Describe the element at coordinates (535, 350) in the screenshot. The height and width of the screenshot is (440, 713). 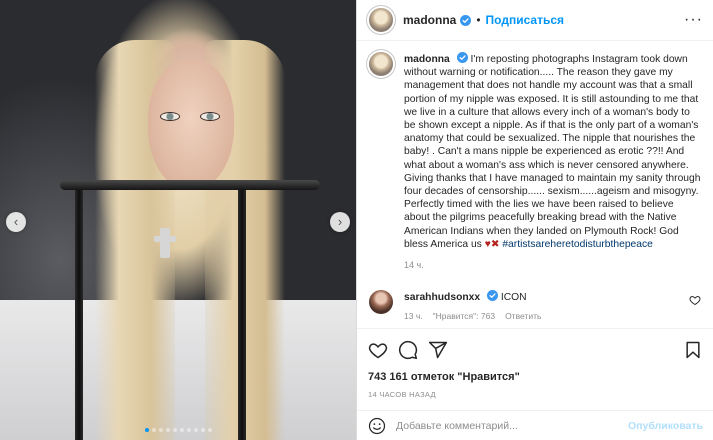
I see `post-actions` at that location.